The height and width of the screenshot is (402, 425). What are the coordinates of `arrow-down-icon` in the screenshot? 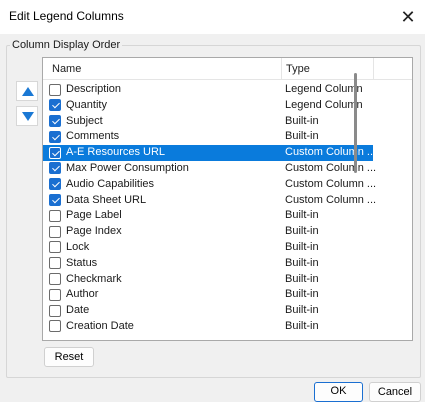 It's located at (28, 116).